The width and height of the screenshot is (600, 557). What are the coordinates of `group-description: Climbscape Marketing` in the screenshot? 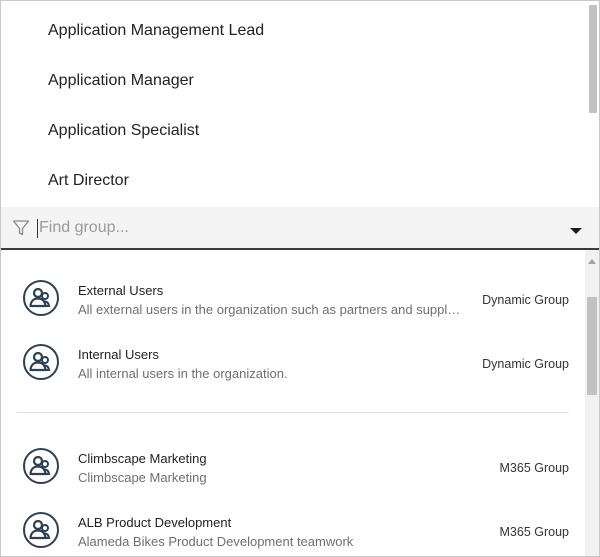 It's located at (142, 477).